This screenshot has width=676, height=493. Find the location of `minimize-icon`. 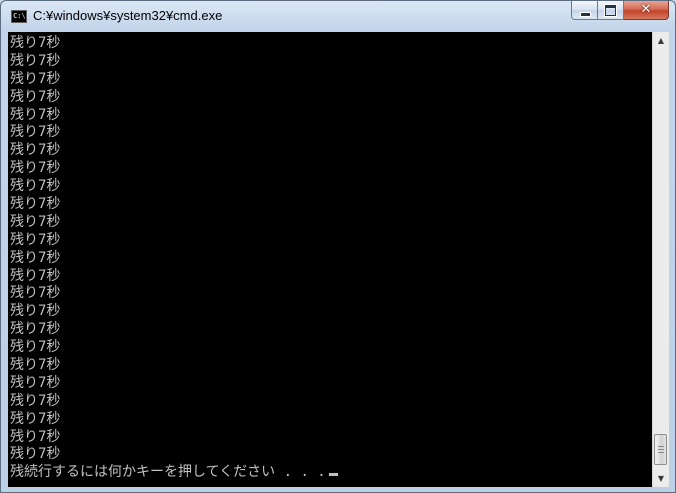

minimize-icon is located at coordinates (585, 14).